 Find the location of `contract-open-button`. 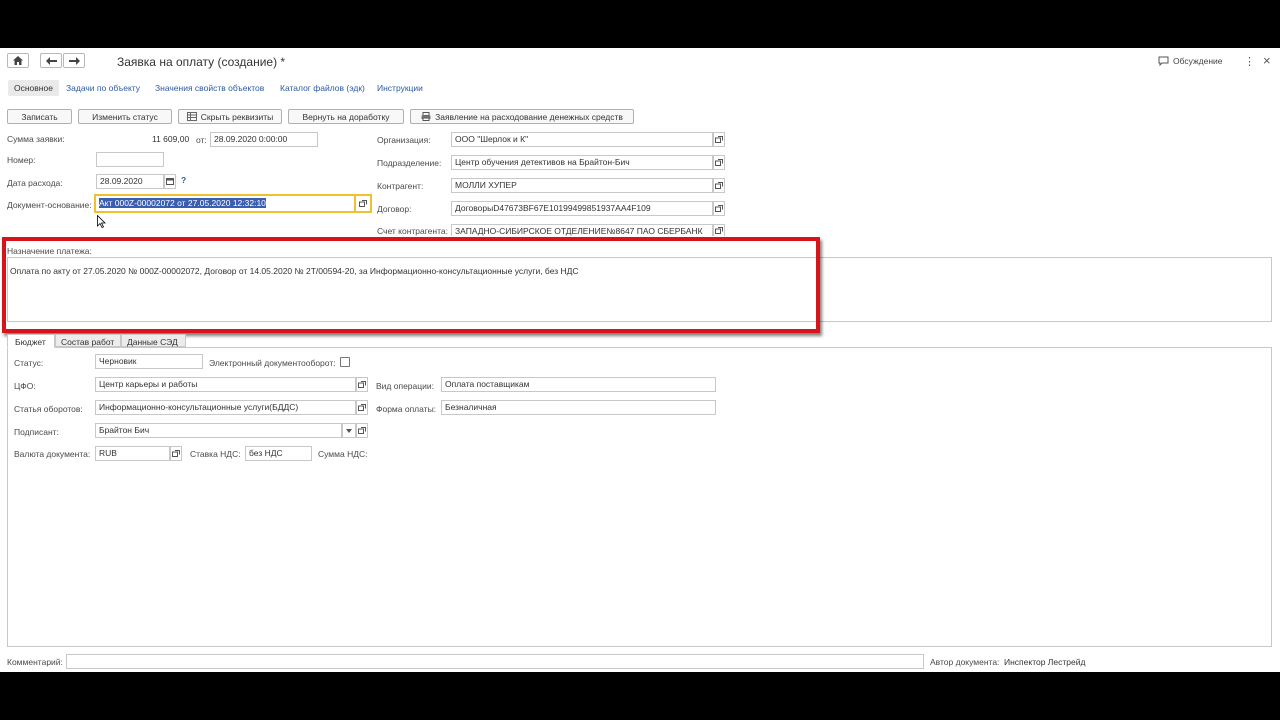

contract-open-button is located at coordinates (719, 208).